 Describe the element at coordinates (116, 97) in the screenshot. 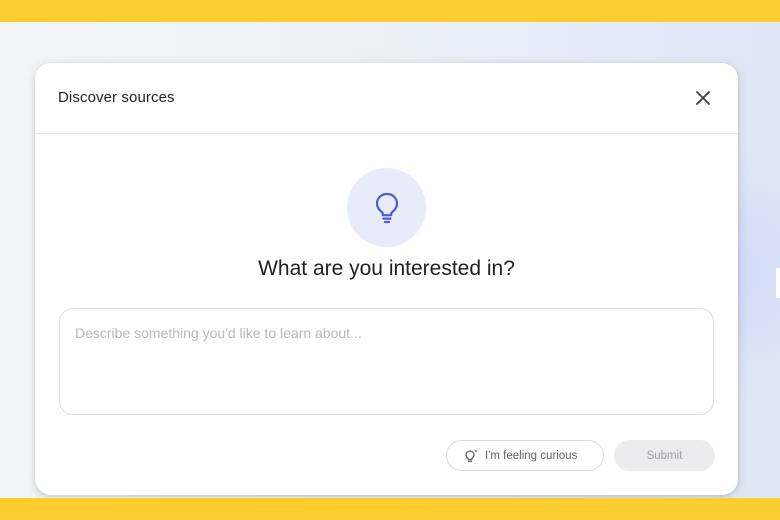

I see `dialog-title: Discover sources` at that location.